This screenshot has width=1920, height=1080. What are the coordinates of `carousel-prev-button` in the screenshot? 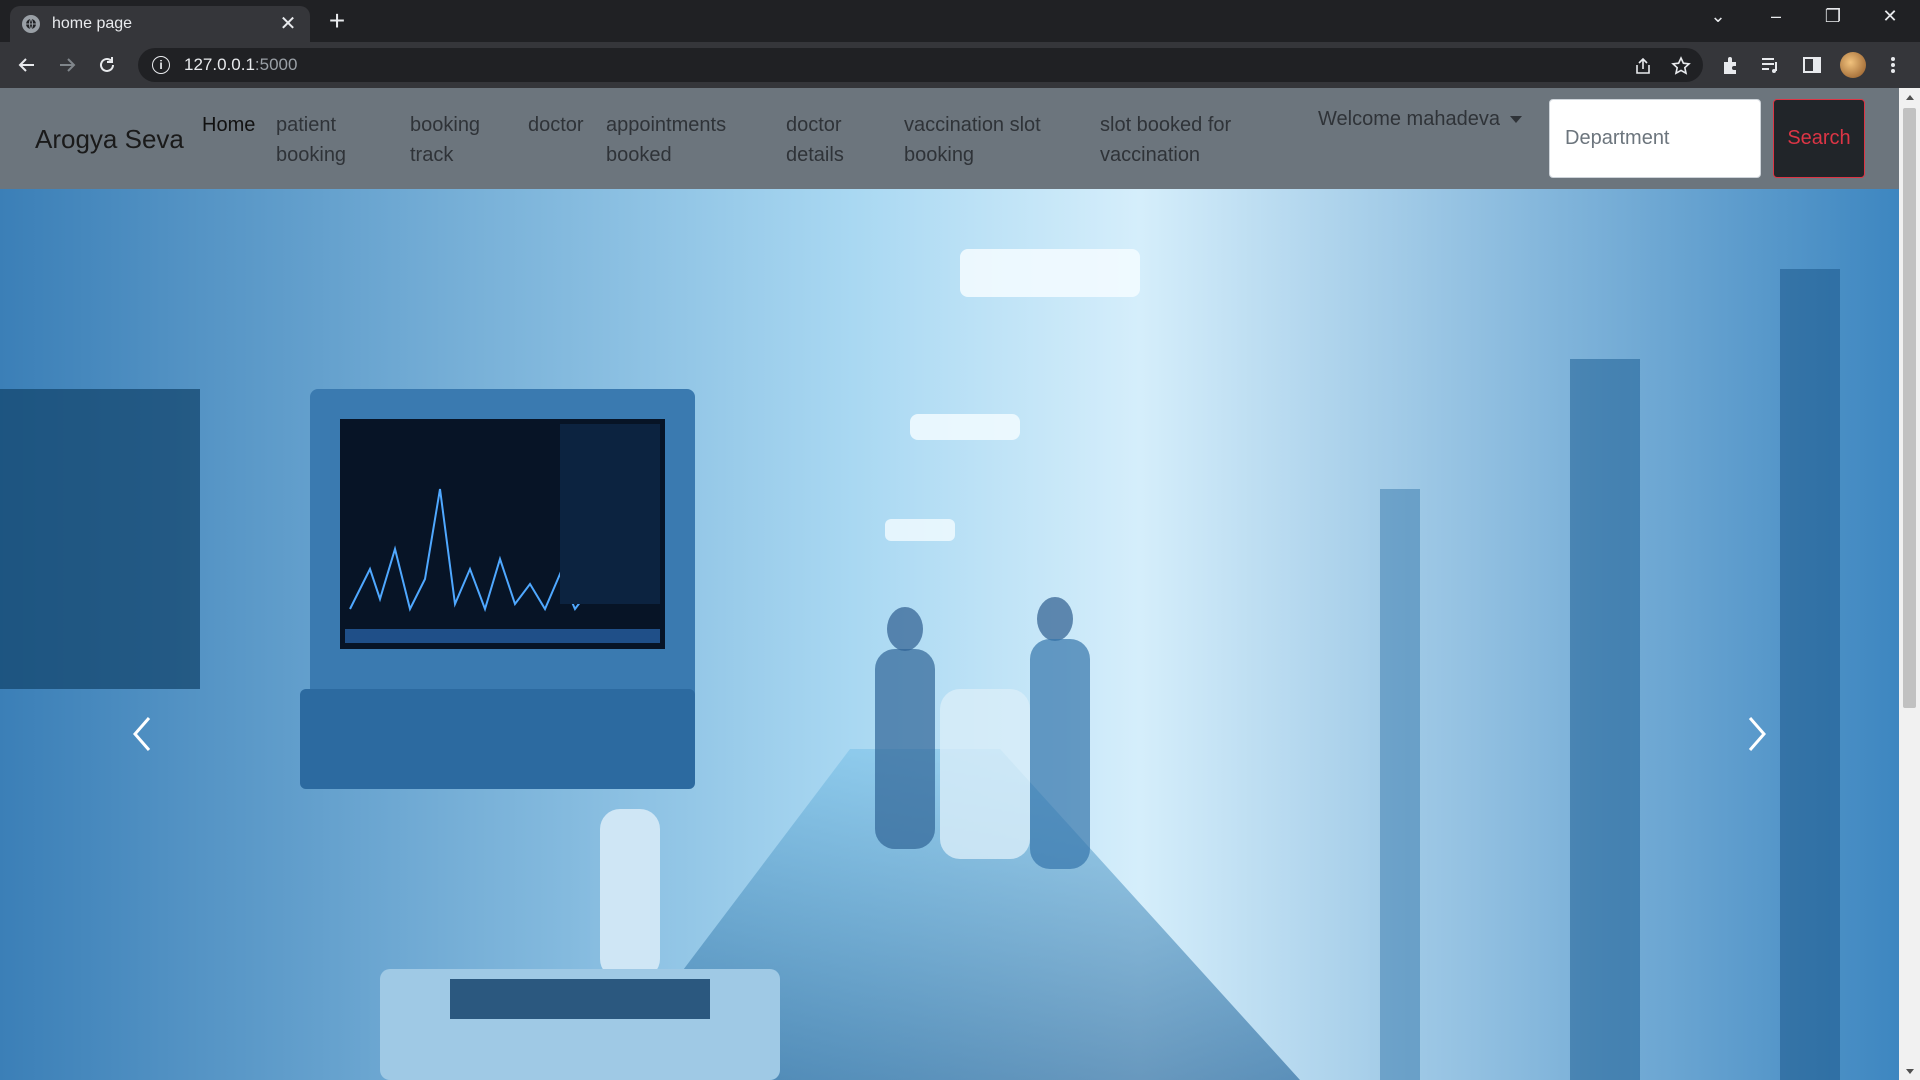 It's located at (142, 734).